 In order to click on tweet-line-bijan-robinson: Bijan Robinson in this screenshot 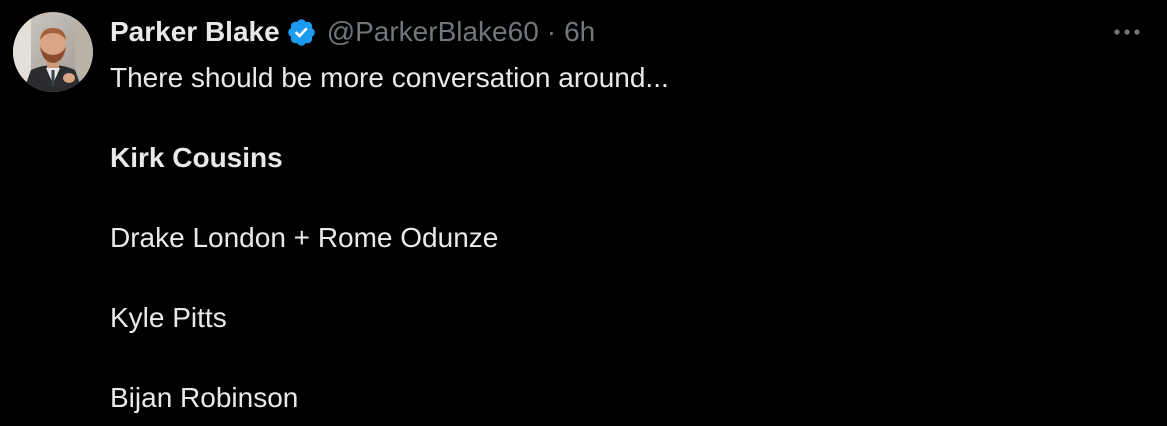, I will do `click(204, 397)`.